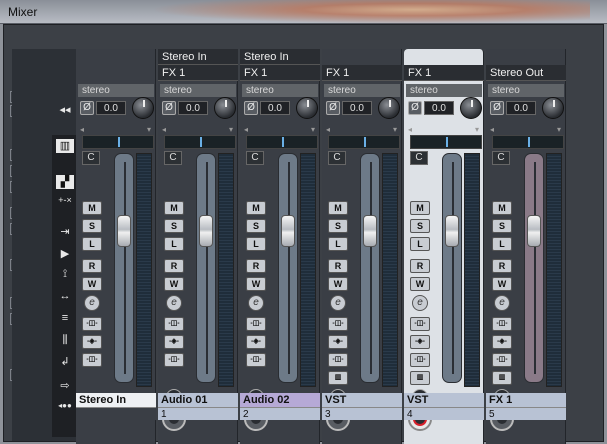 This screenshot has height=444, width=607. I want to click on more-icon: ◂●●, so click(65, 406).